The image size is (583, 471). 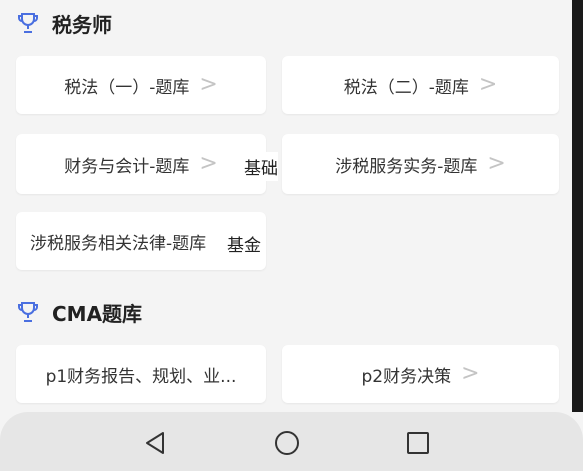 What do you see at coordinates (287, 443) in the screenshot?
I see `home-circle-icon` at bounding box center [287, 443].